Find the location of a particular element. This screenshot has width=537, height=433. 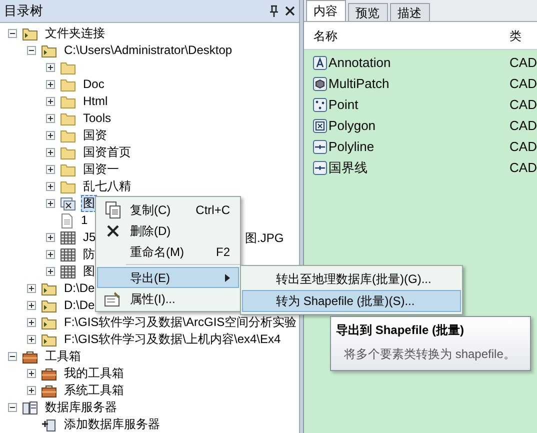

cube-icon is located at coordinates (319, 83).